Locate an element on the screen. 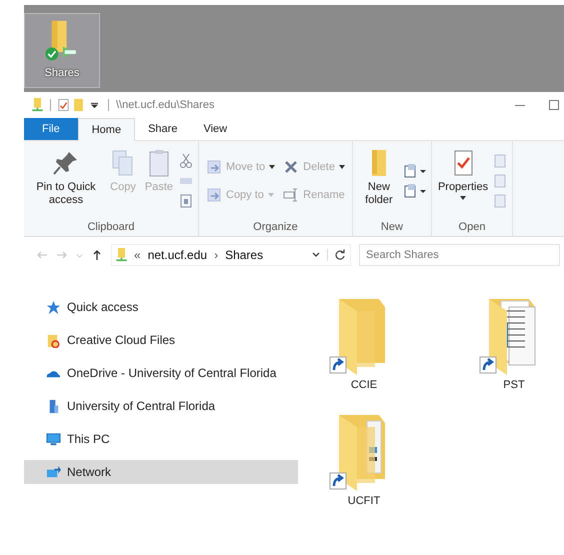  search-field: Search Shares is located at coordinates (459, 255).